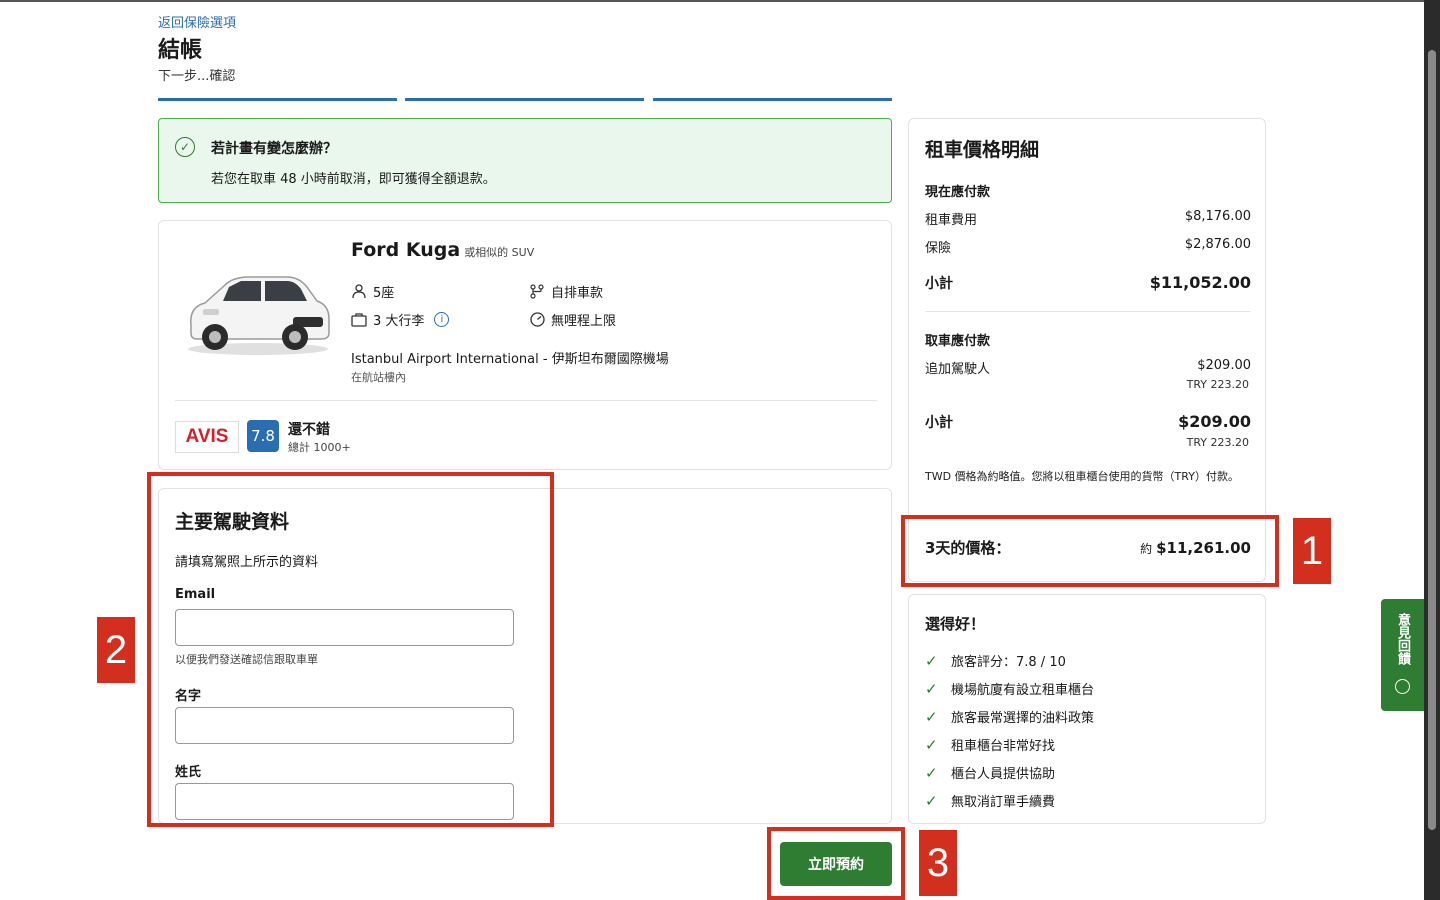 This screenshot has width=1440, height=900. What do you see at coordinates (720, 1) in the screenshot?
I see `top-border` at bounding box center [720, 1].